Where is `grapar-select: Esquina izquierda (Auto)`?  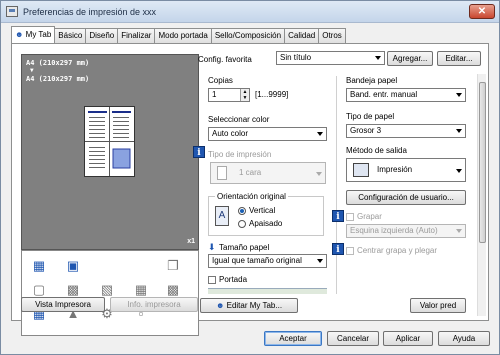
grapar-select: Esquina izquierda (Auto) is located at coordinates (406, 231).